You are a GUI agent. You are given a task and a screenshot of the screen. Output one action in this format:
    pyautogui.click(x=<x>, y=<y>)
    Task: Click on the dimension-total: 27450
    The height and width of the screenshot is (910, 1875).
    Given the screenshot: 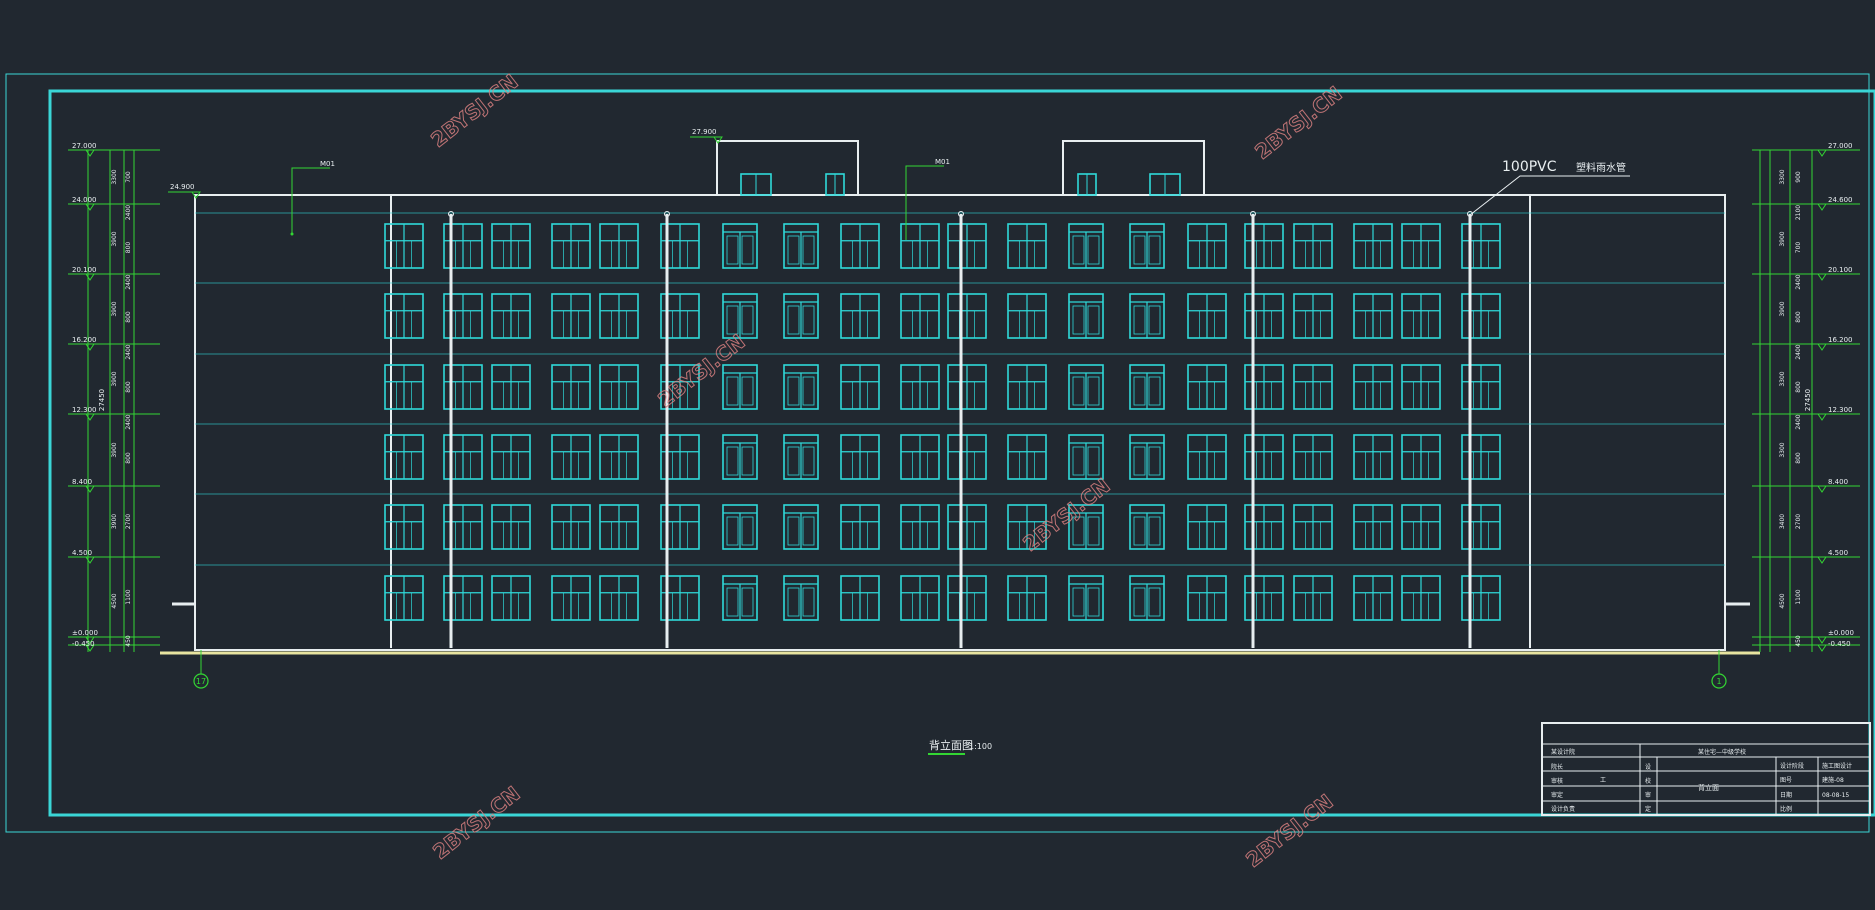 What is the action you would take?
    pyautogui.click(x=1808, y=400)
    